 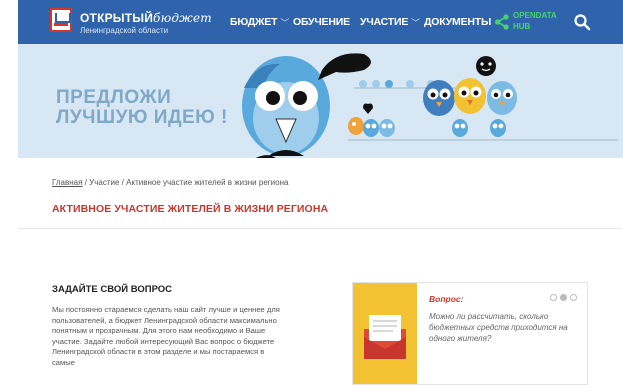 I want to click on nav-label: ОБУЧЕНИЕ, so click(x=321, y=22).